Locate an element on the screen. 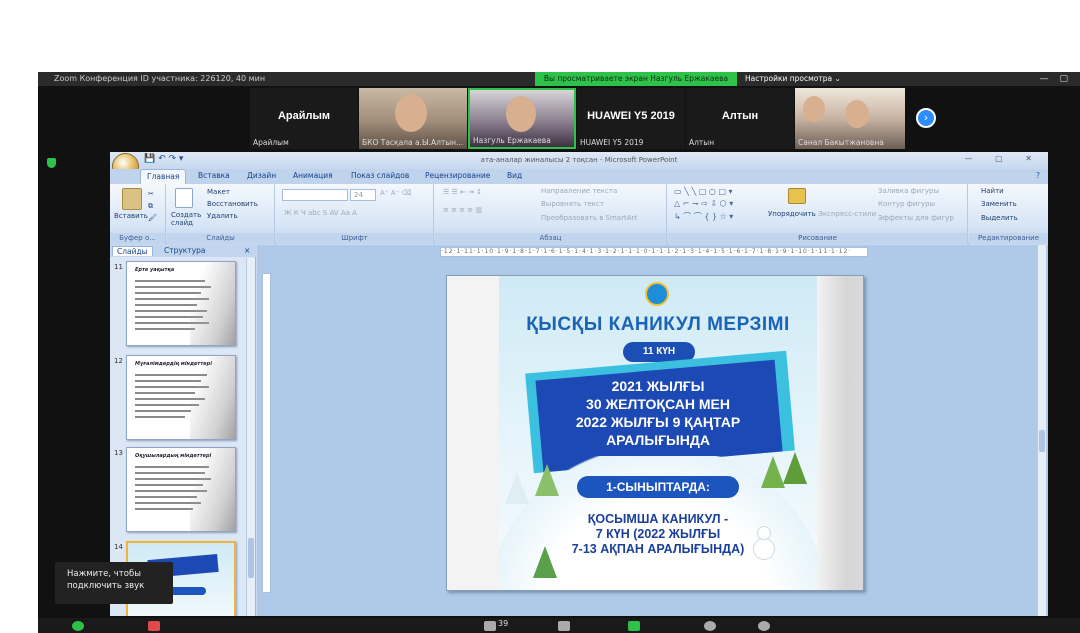  thumb-title: Ерте уақытқа is located at coordinates (155, 270).